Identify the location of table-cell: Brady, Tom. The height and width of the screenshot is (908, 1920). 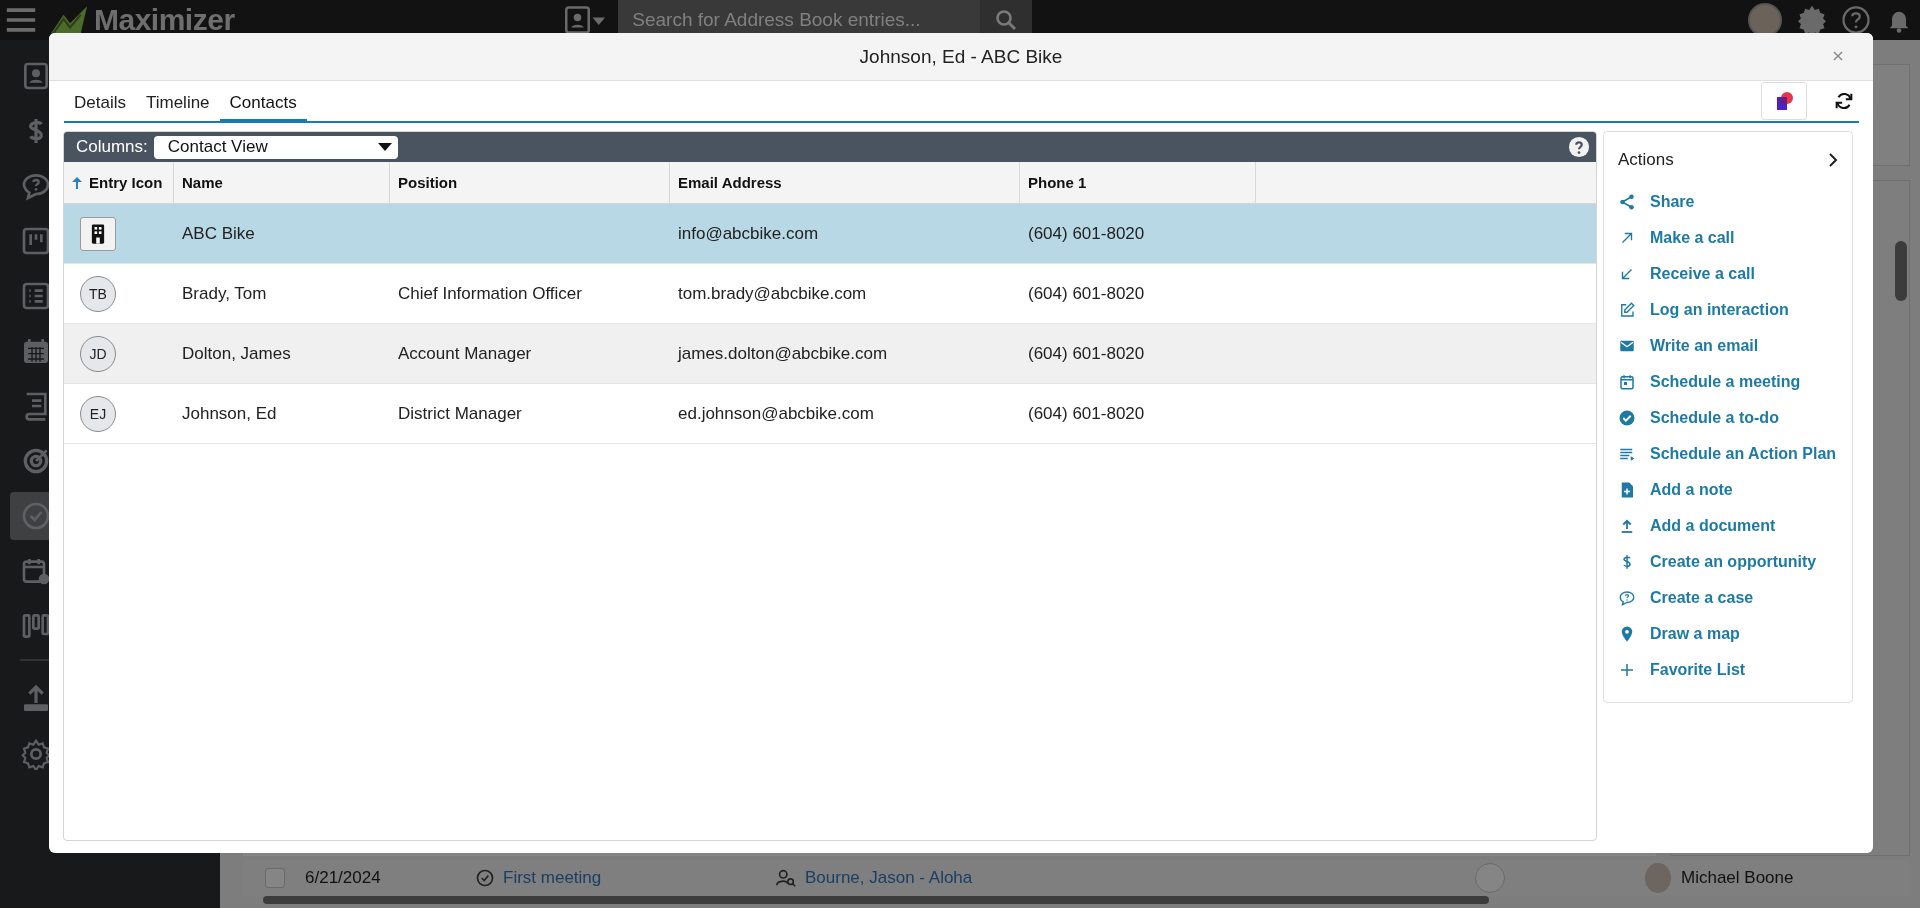
(224, 293).